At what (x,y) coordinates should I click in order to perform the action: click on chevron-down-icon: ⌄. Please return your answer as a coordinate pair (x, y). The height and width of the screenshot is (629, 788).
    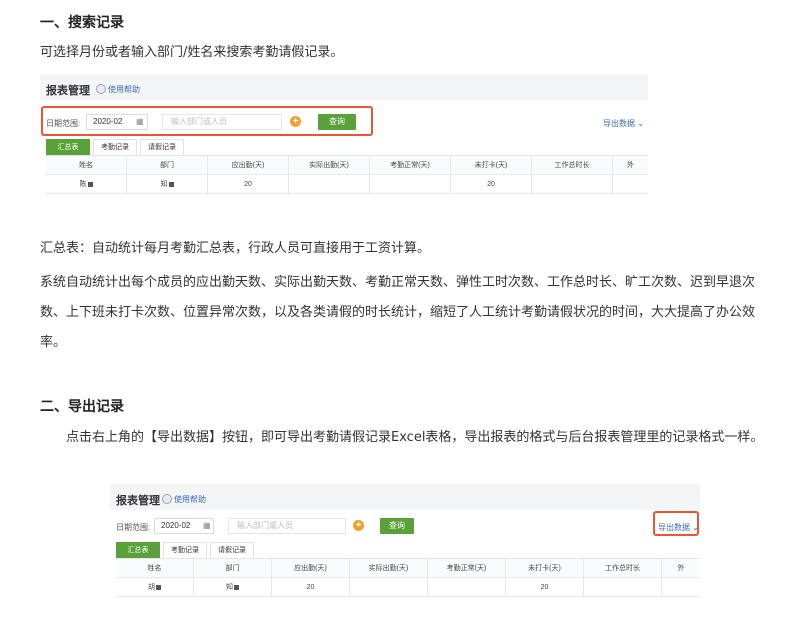
    Looking at the image, I should click on (640, 123).